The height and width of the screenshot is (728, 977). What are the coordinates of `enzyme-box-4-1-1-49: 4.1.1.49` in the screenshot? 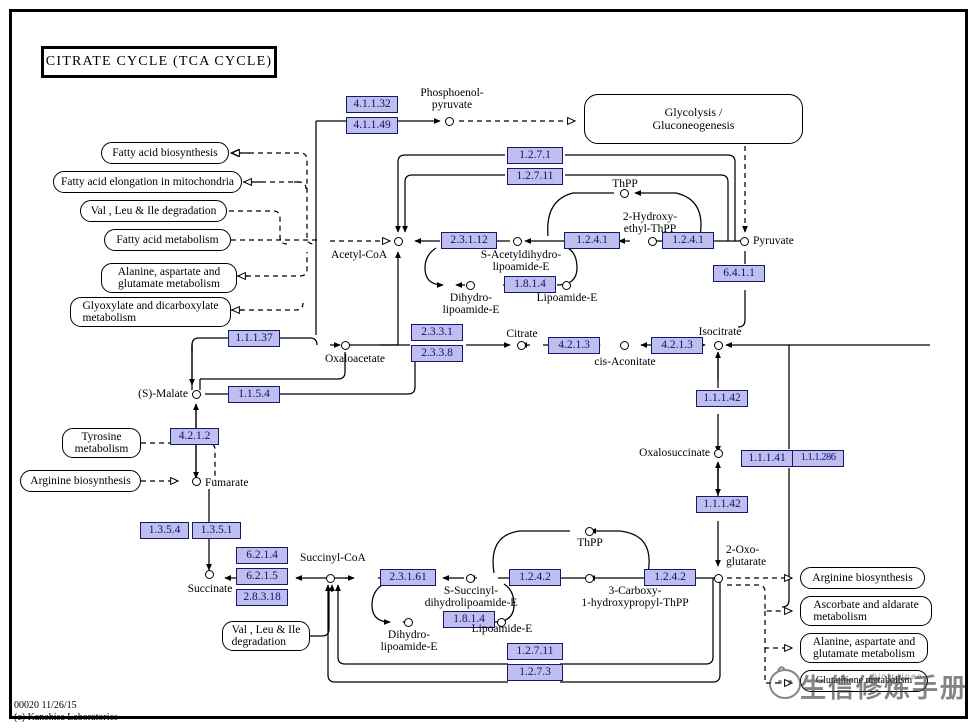 It's located at (372, 125).